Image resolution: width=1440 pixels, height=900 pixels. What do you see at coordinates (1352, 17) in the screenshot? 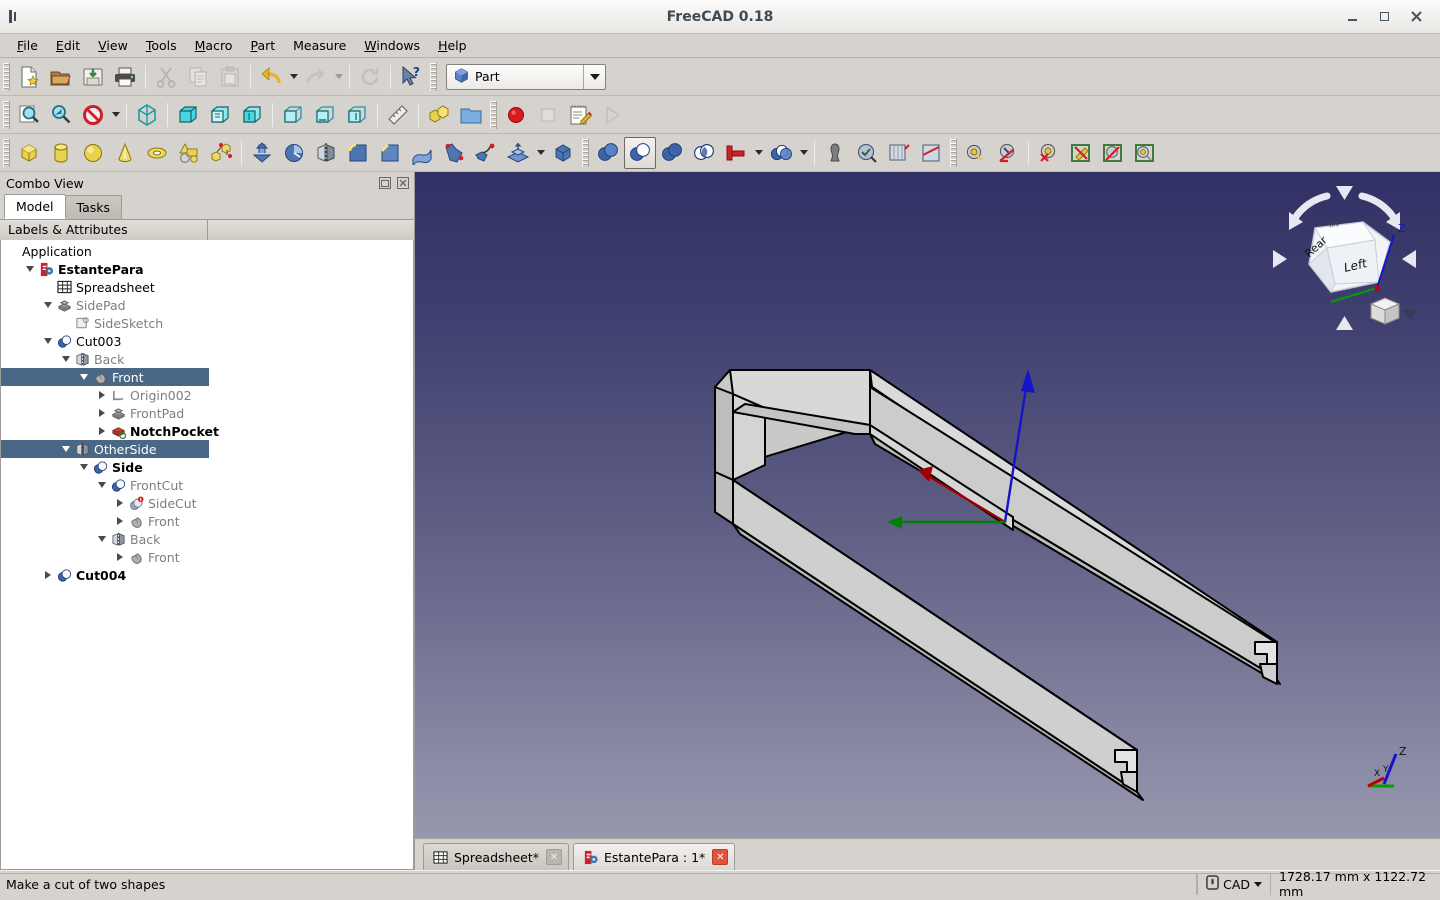
I see `minimize-button` at bounding box center [1352, 17].